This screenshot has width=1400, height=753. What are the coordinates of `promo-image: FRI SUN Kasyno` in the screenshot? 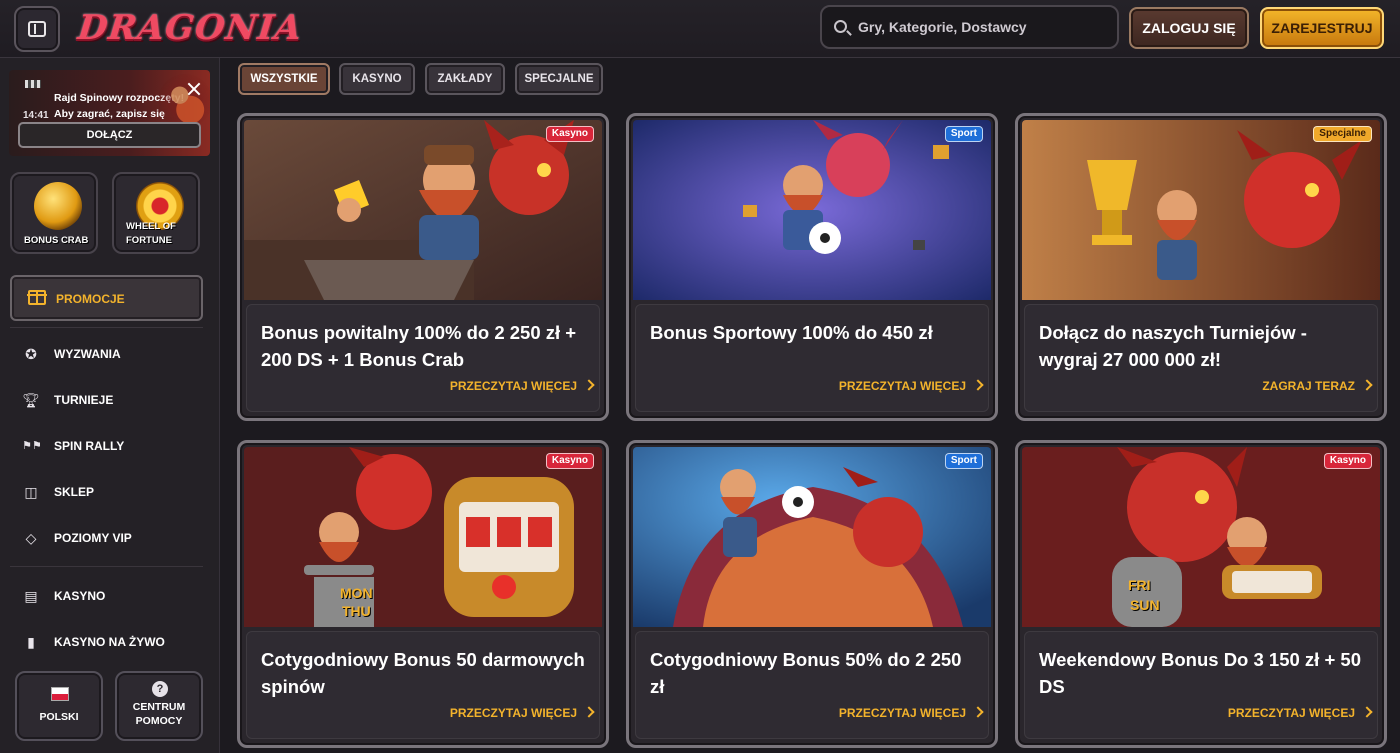 It's located at (1201, 537).